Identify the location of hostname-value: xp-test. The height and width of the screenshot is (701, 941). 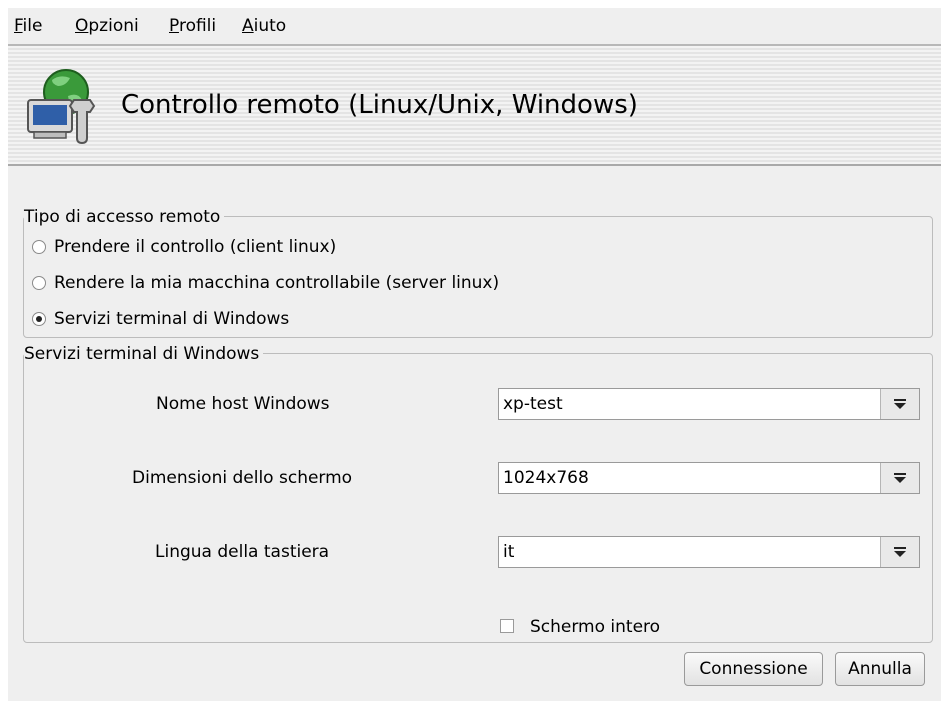
(533, 404).